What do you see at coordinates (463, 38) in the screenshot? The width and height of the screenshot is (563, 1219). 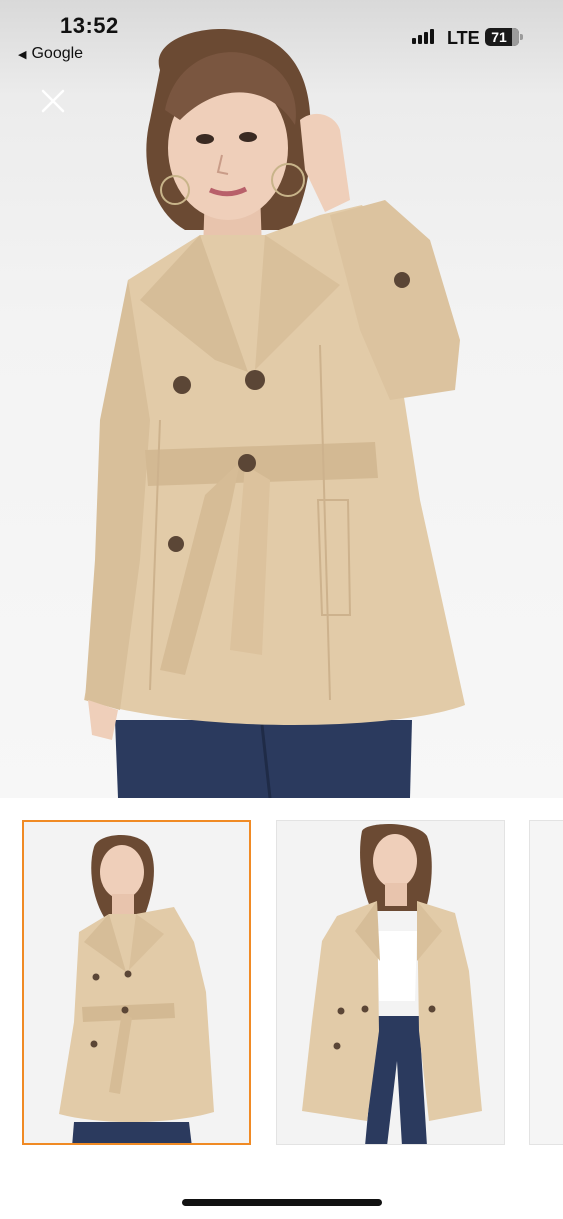 I see `network-type: LTE` at bounding box center [463, 38].